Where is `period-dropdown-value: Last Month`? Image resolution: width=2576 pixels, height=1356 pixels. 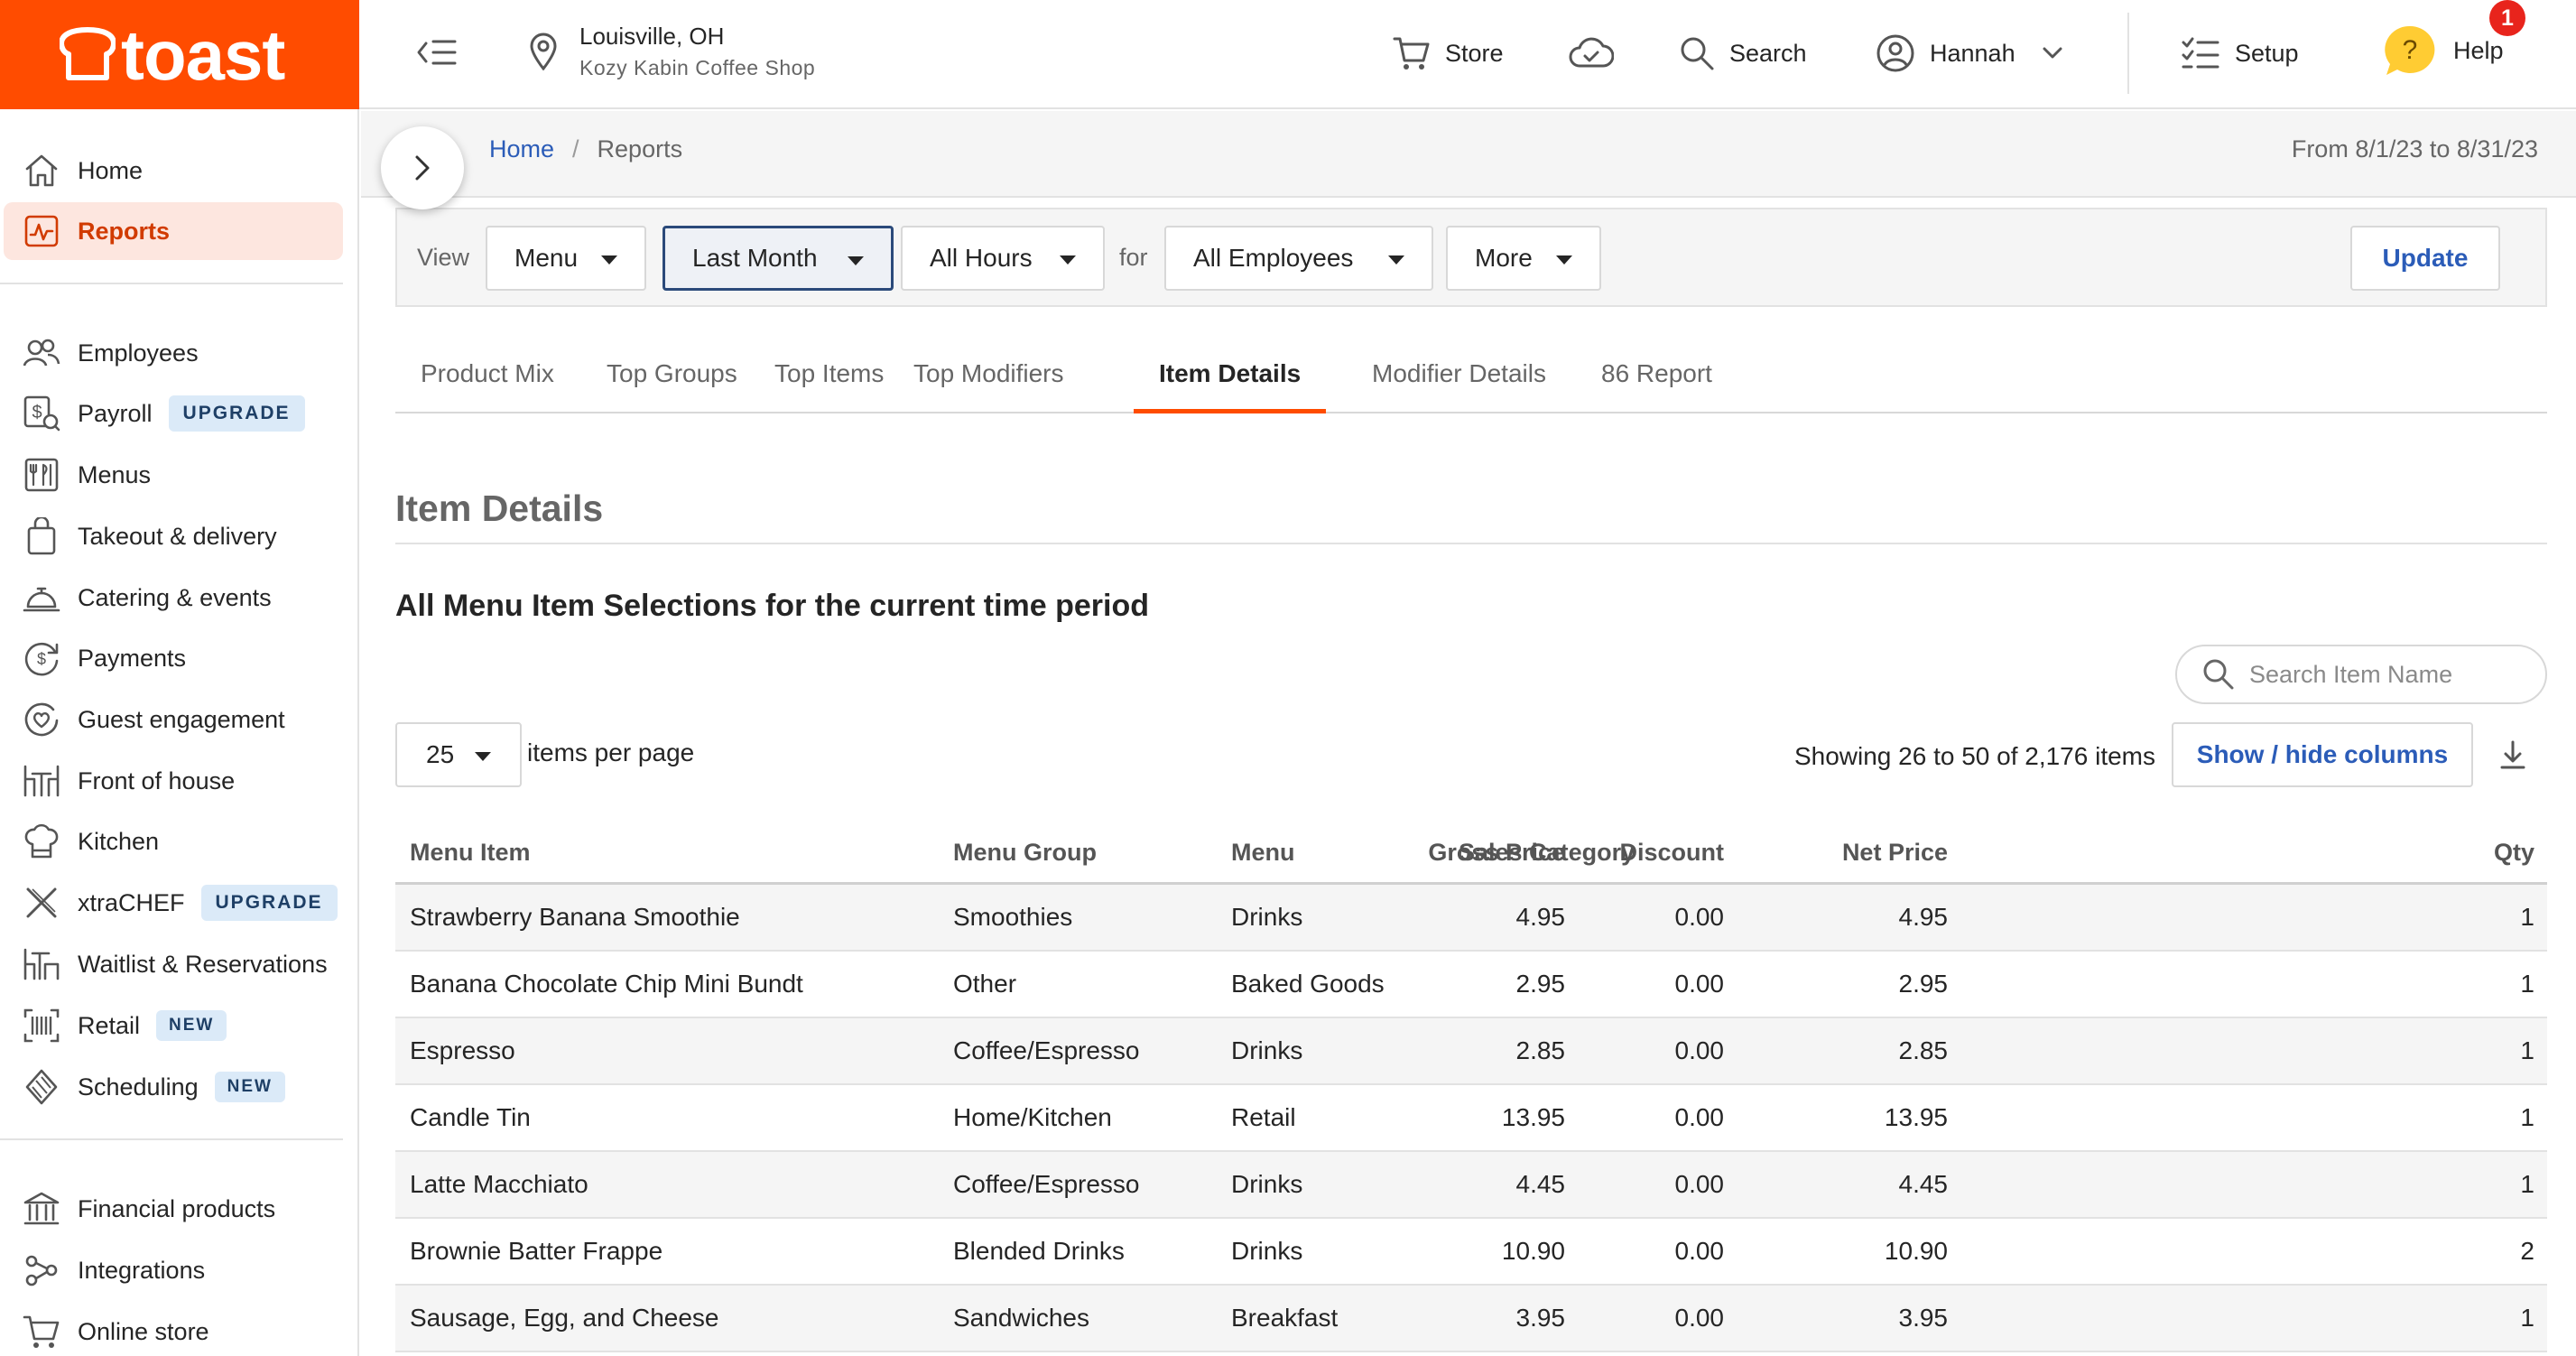
period-dropdown-value: Last Month is located at coordinates (755, 258).